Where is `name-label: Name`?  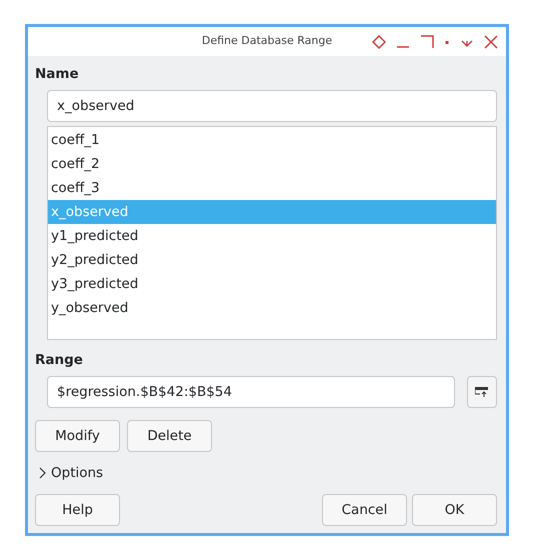
name-label: Name is located at coordinates (57, 74).